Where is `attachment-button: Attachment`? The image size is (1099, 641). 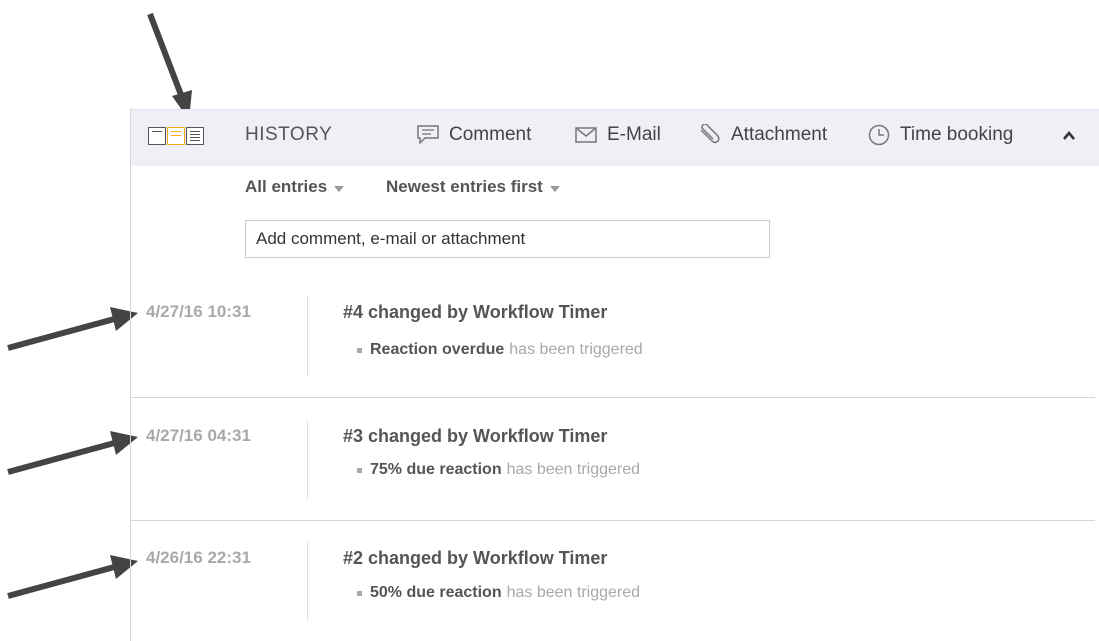
attachment-button: Attachment is located at coordinates (762, 135).